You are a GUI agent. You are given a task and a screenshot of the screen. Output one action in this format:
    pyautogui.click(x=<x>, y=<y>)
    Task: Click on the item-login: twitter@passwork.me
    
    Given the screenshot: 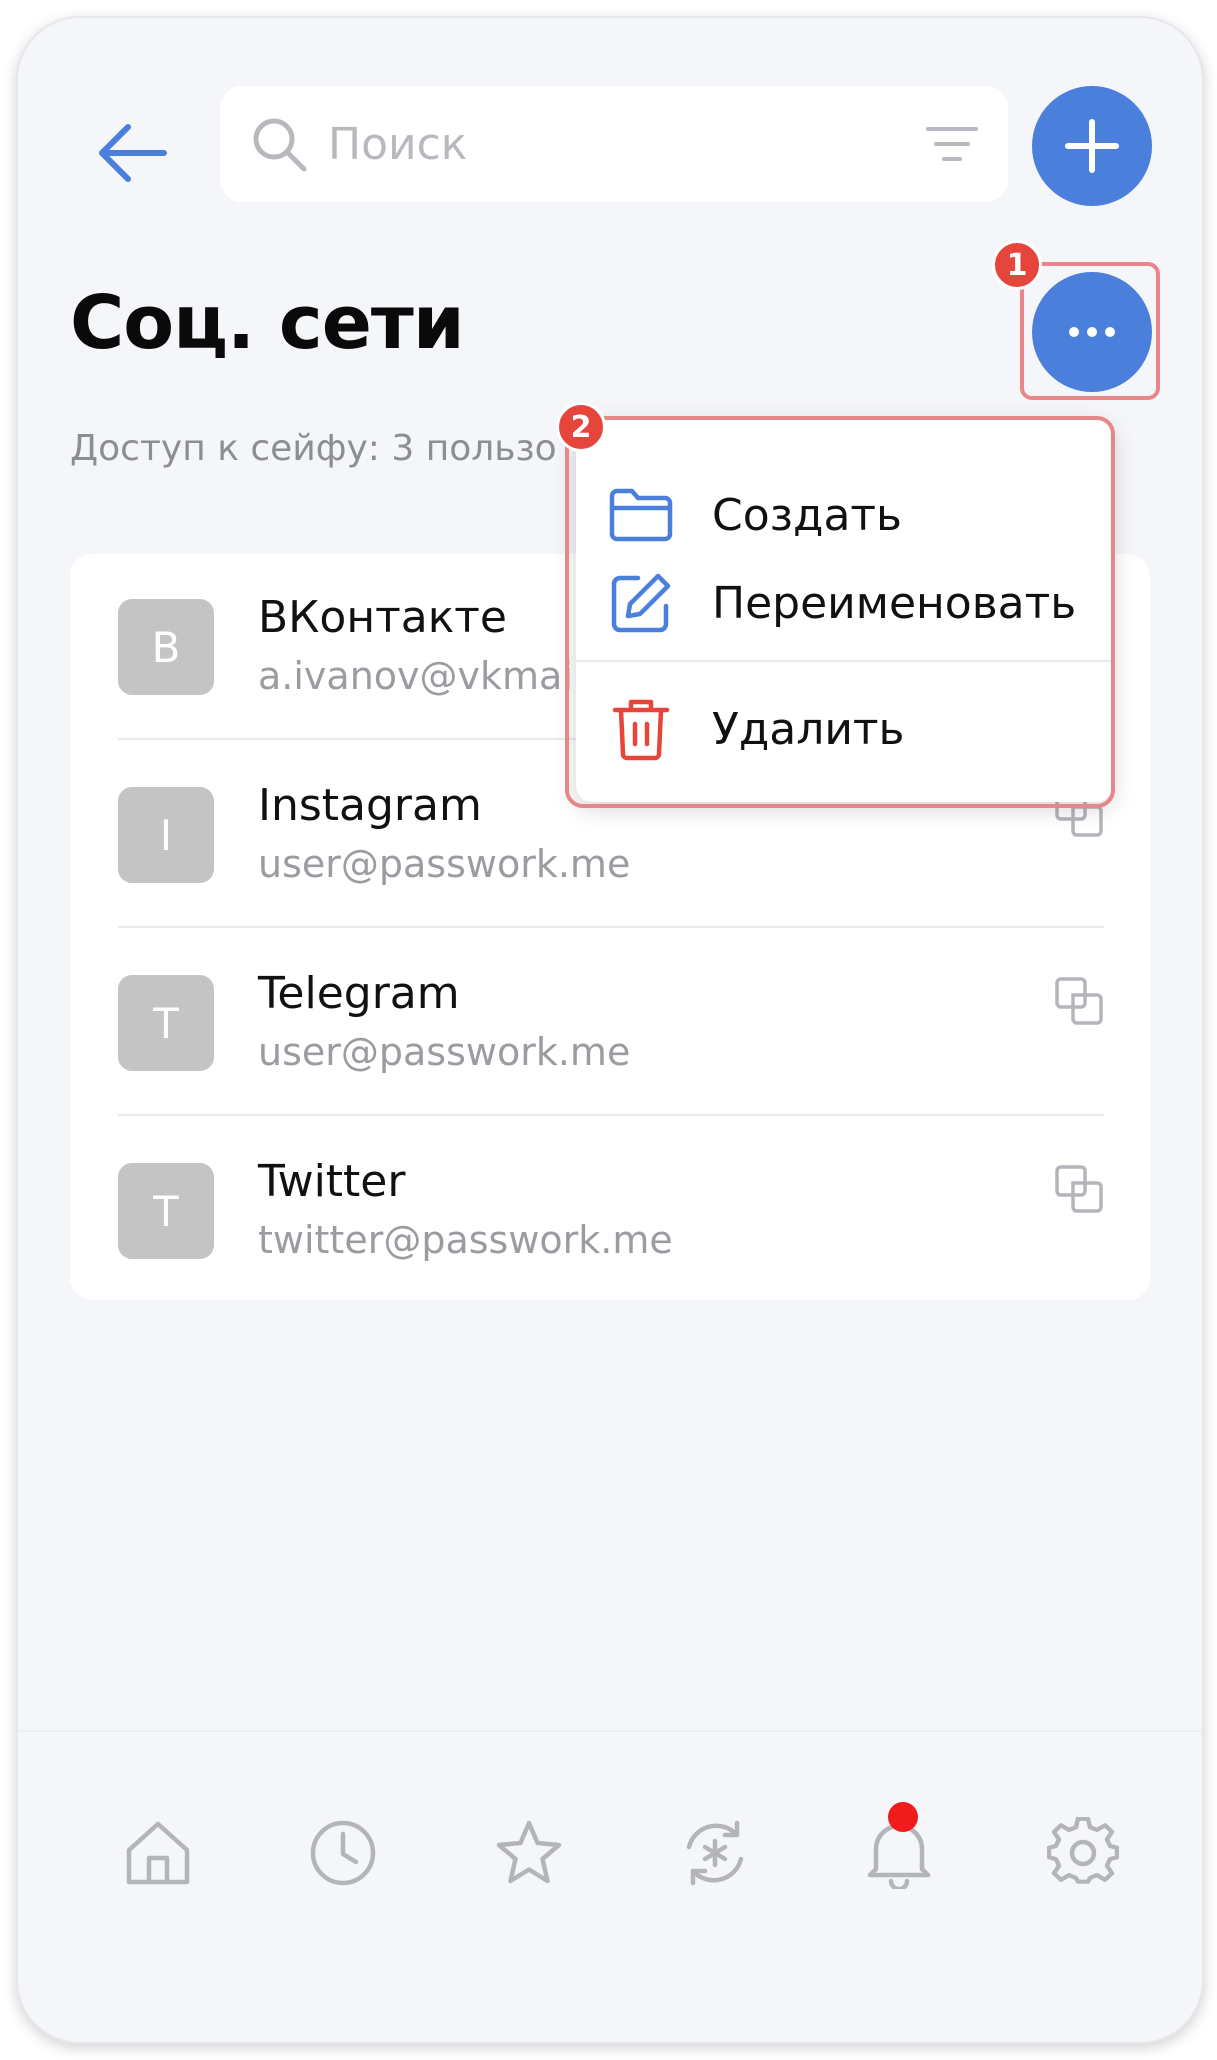 What is the action you would take?
    pyautogui.click(x=465, y=1240)
    